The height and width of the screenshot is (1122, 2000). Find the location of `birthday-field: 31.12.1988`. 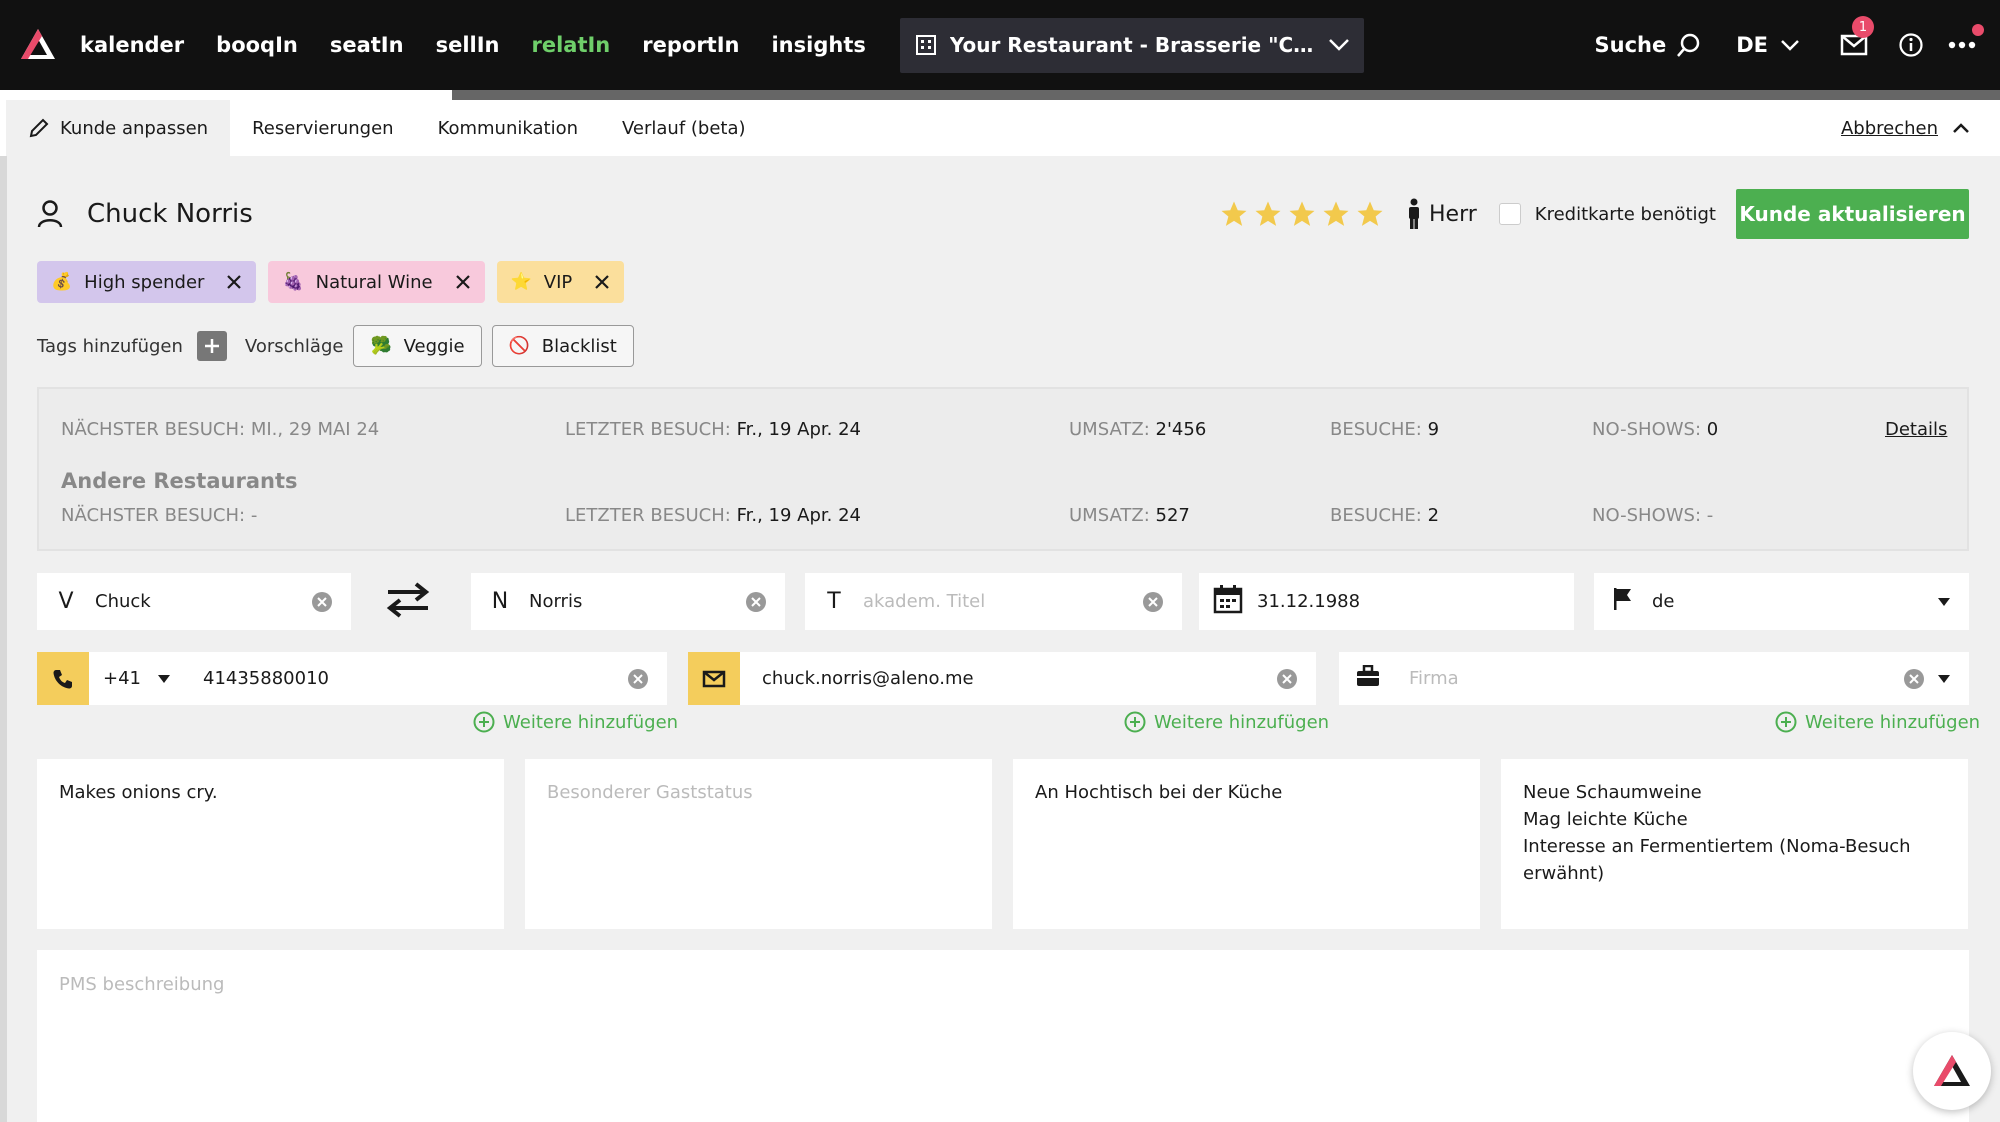

birthday-field: 31.12.1988 is located at coordinates (1386, 601).